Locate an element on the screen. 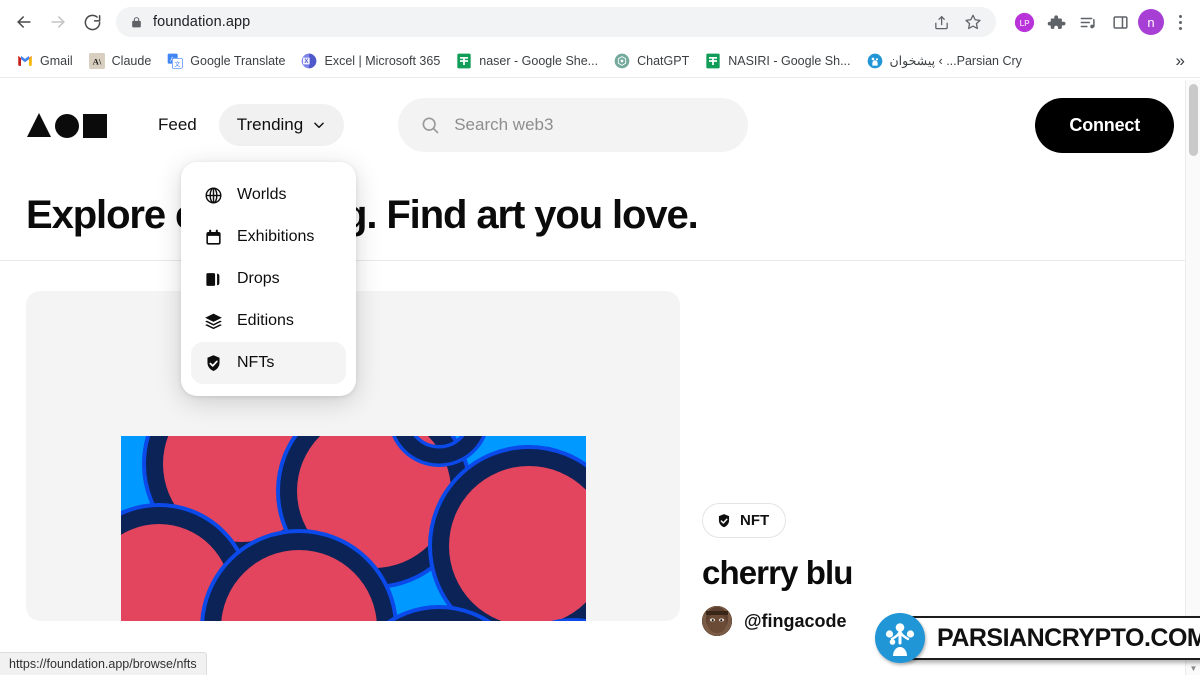 This screenshot has height=675, width=1200. creator-handle: @fingacode is located at coordinates (795, 621).